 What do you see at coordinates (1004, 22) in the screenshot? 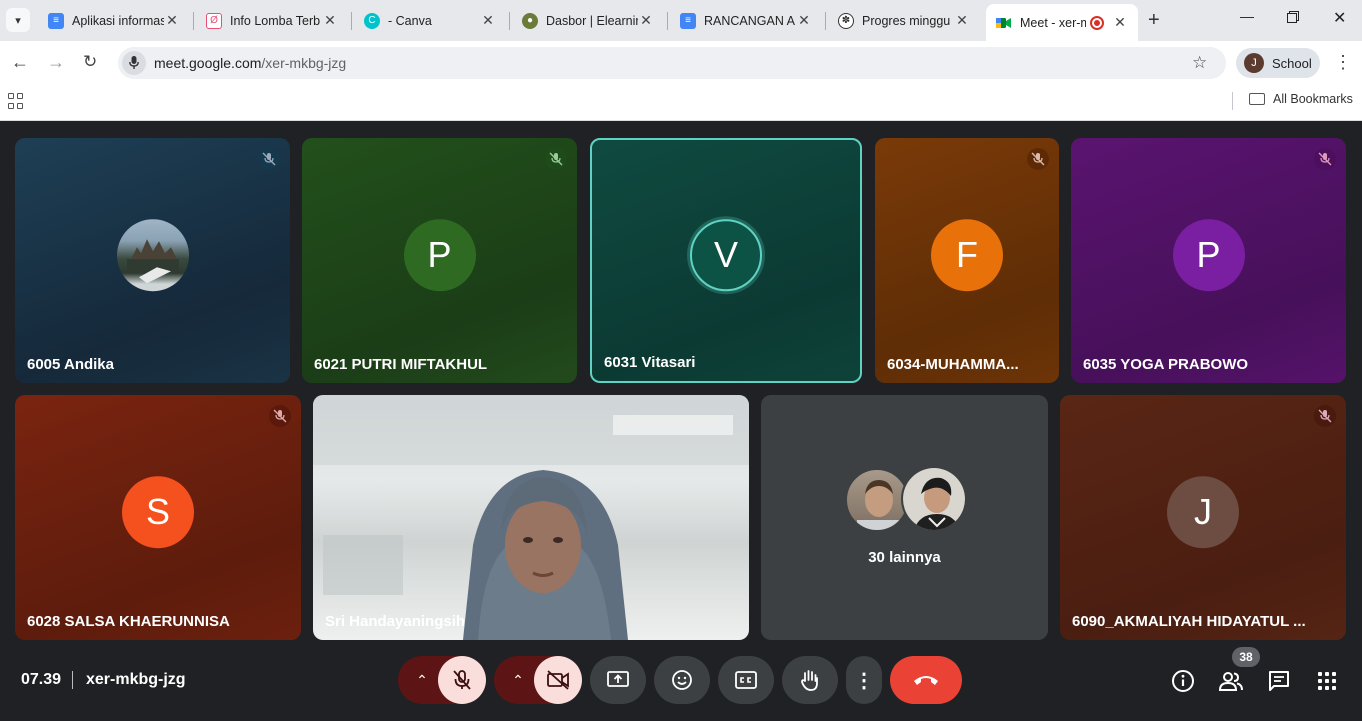
I see `google-meet-icon` at bounding box center [1004, 22].